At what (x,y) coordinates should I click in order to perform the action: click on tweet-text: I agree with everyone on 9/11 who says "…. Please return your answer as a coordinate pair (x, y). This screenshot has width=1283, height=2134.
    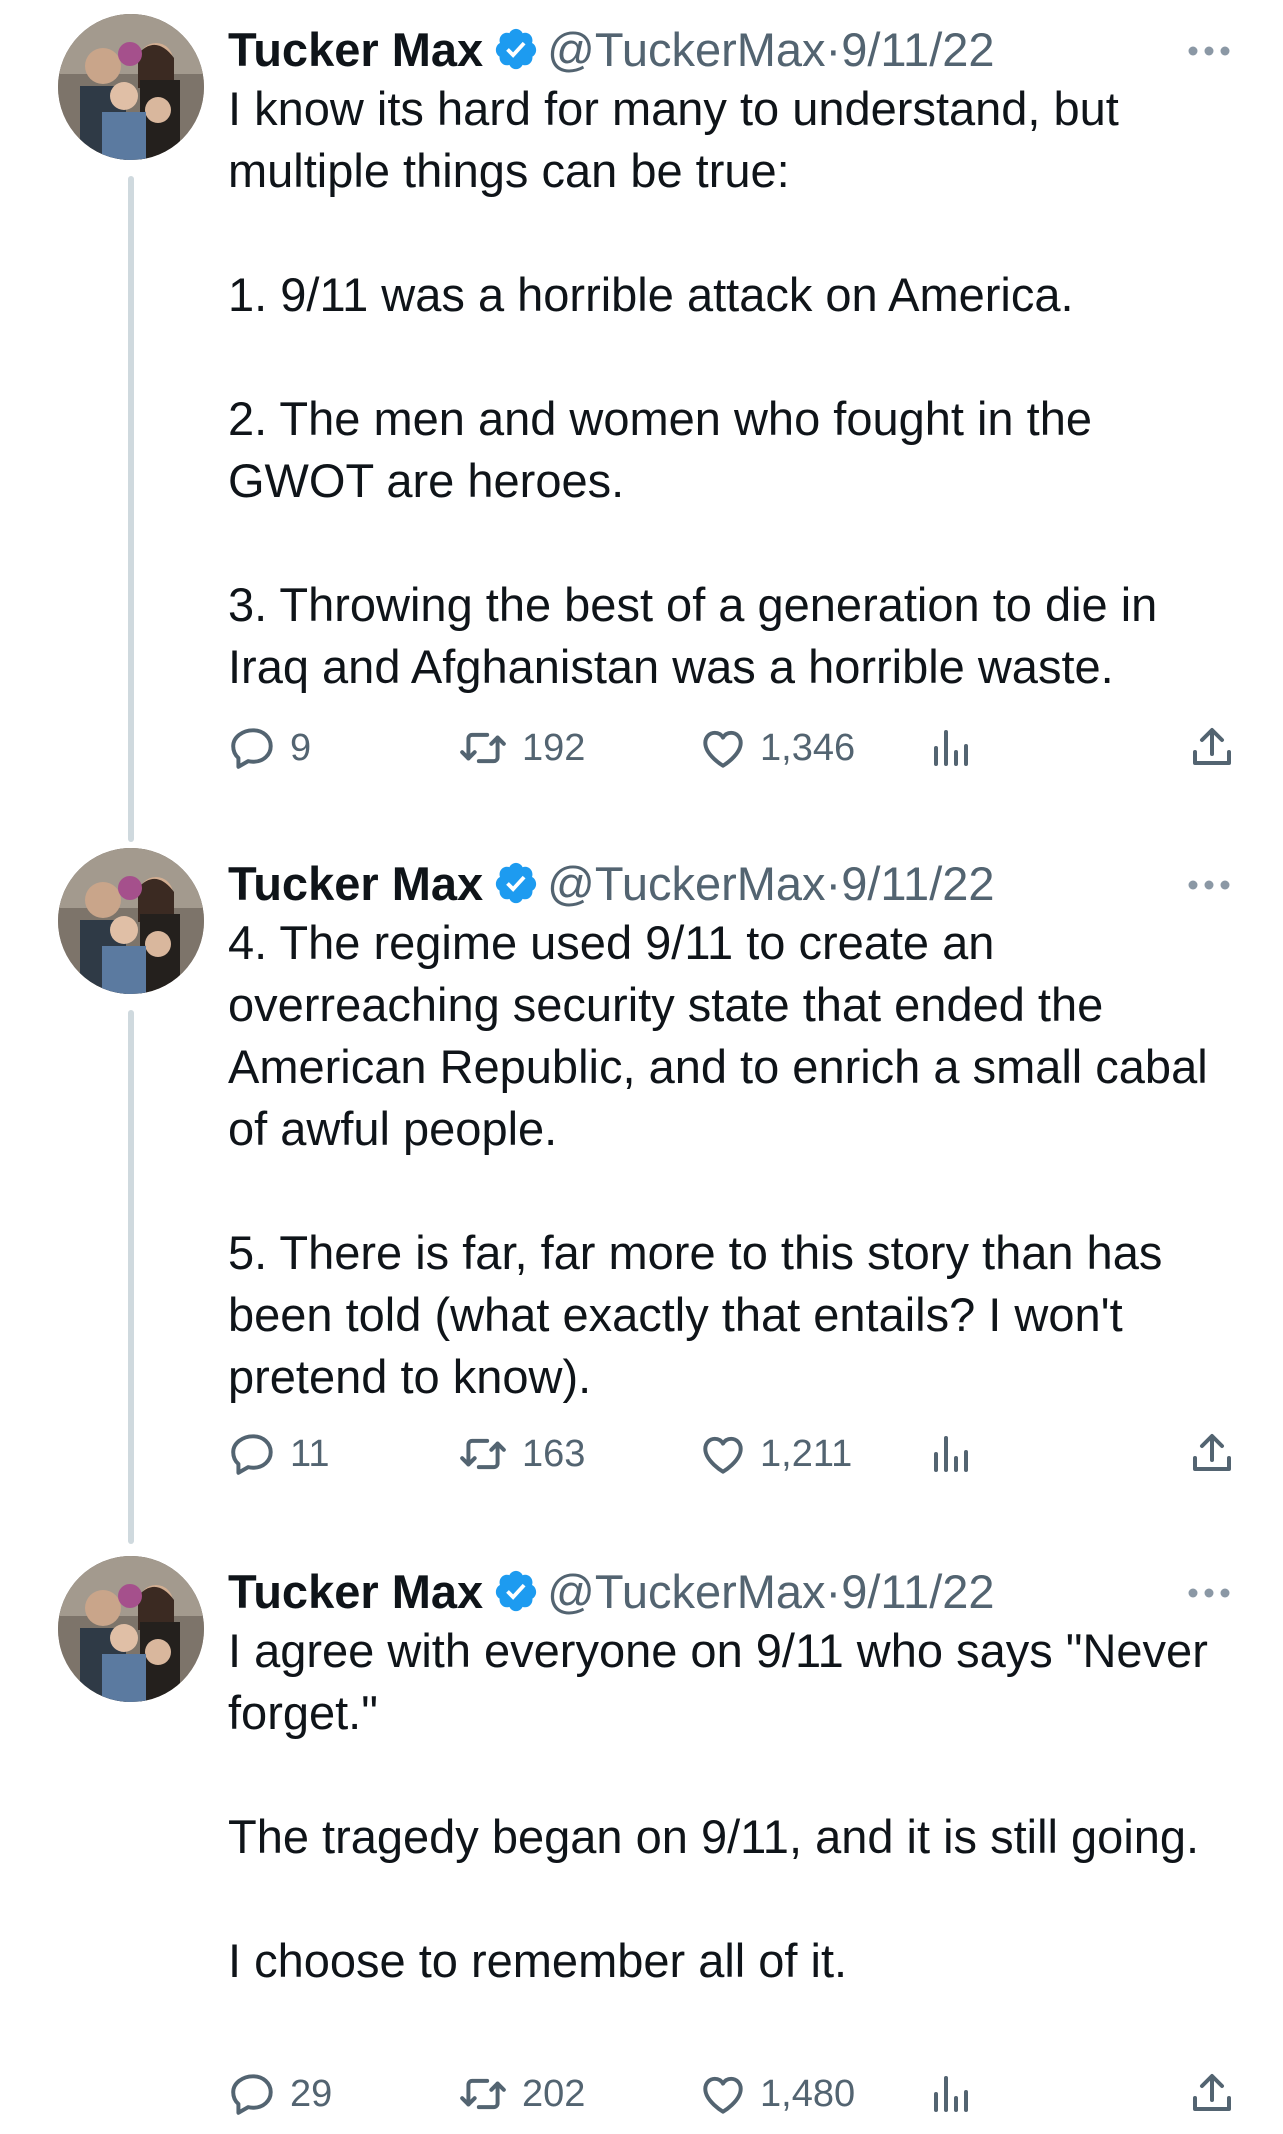
    Looking at the image, I should click on (718, 1805).